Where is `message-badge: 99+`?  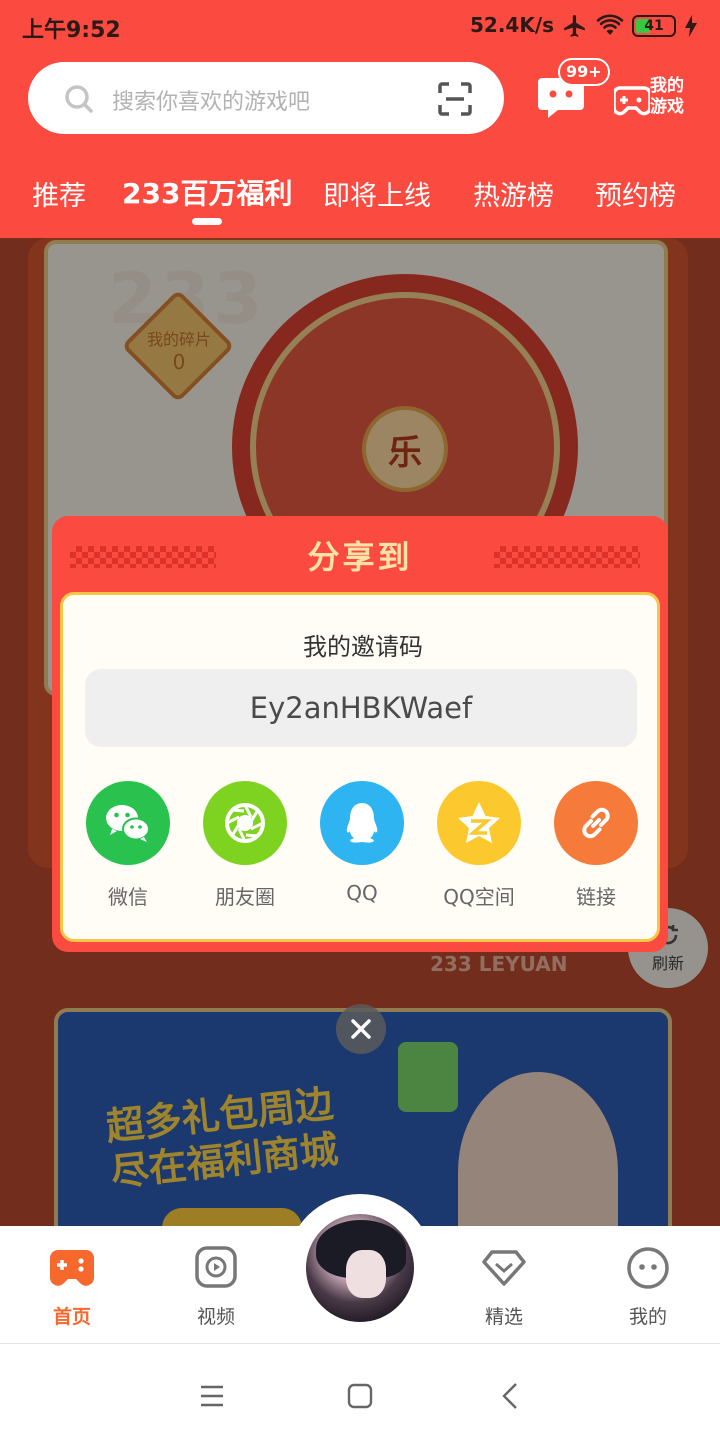 message-badge: 99+ is located at coordinates (584, 72).